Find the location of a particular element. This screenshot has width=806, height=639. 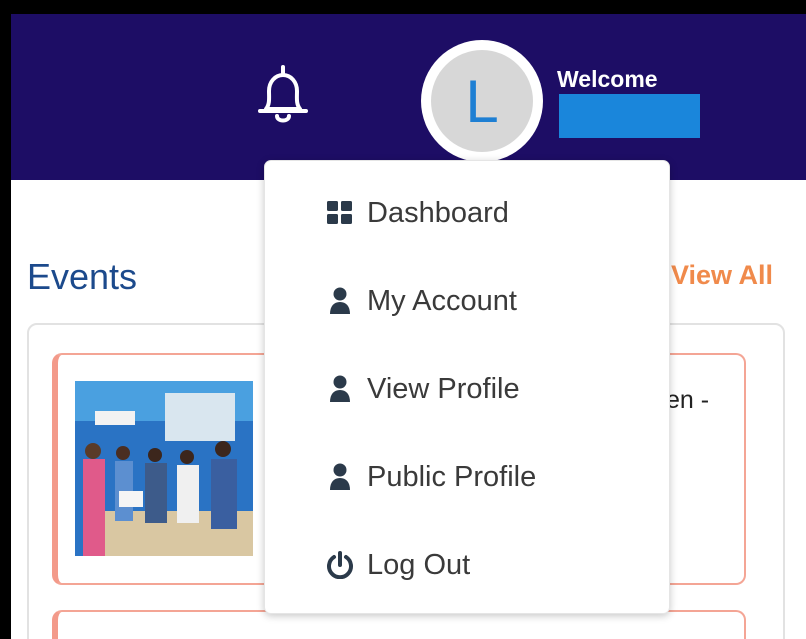

menu-item-label: Public Profile is located at coordinates (452, 476).